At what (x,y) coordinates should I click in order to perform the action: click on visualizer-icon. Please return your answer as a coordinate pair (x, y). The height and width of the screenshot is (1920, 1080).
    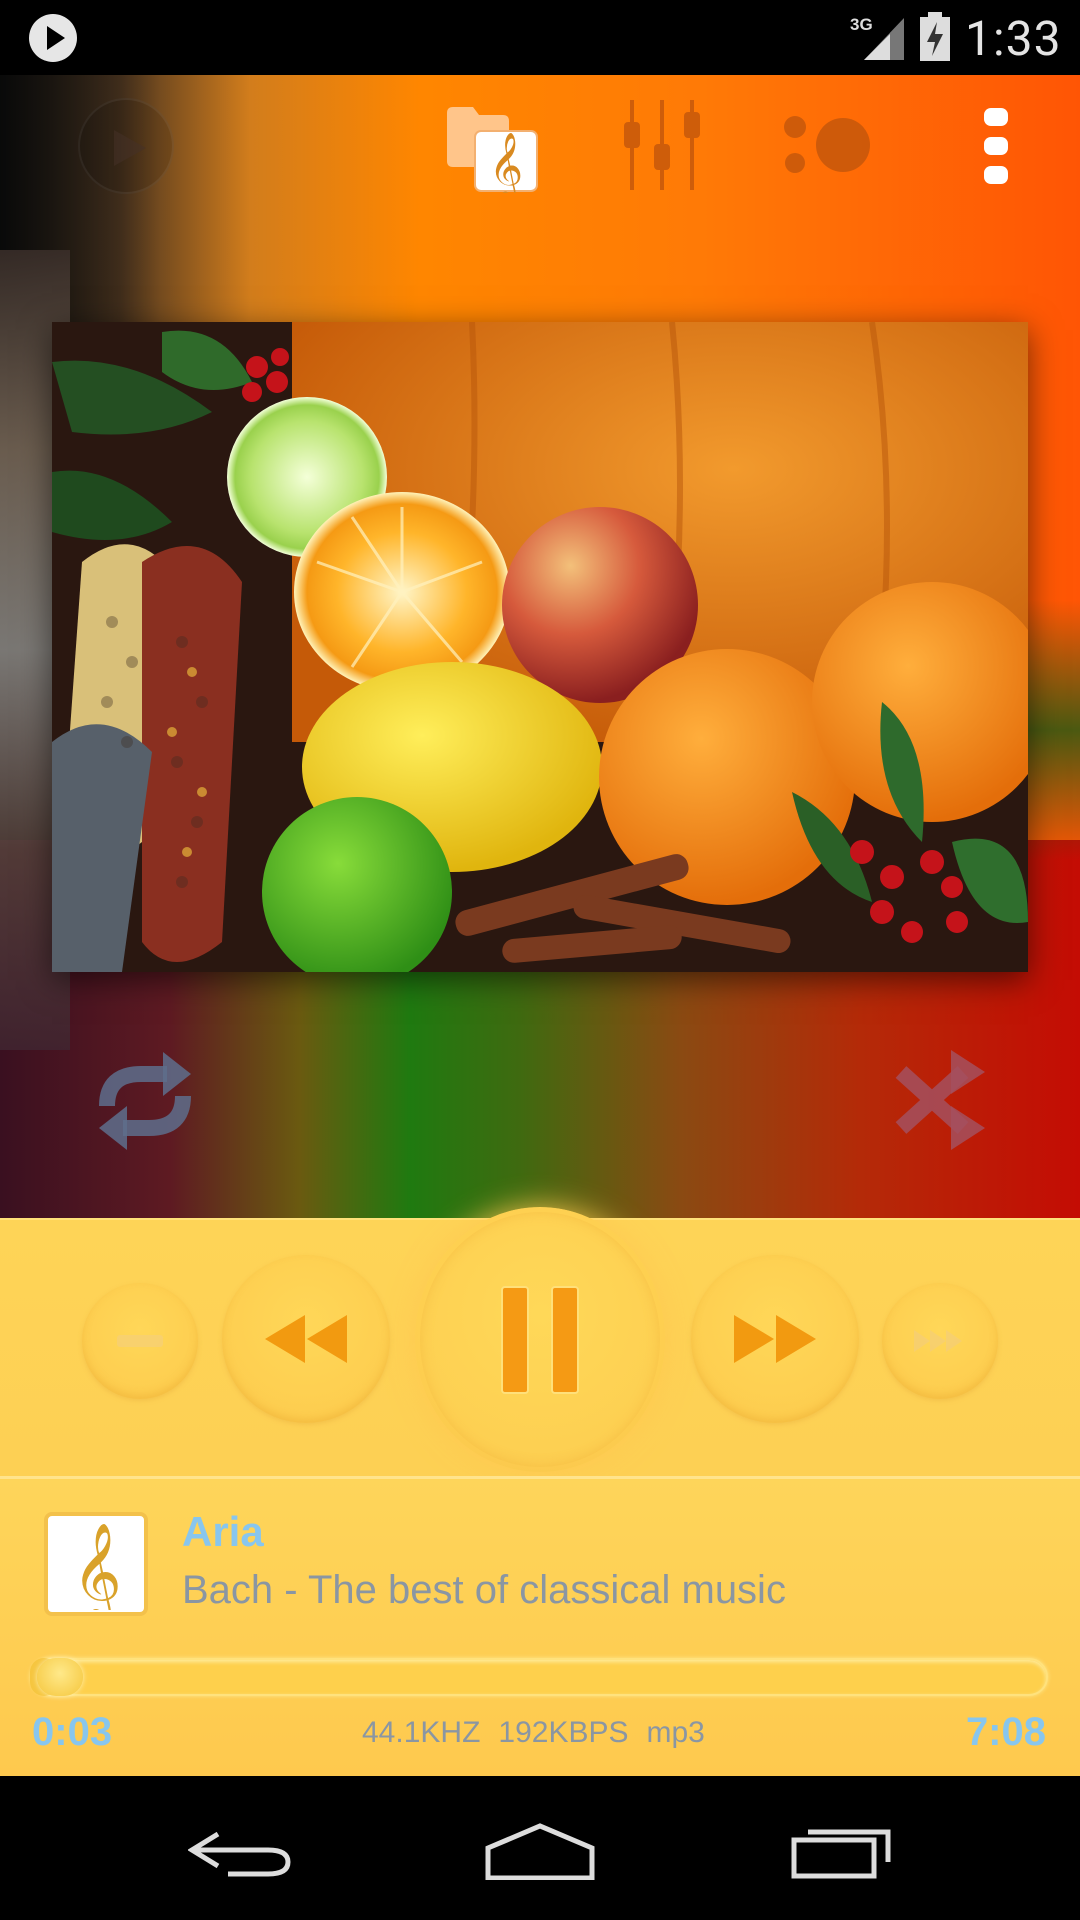
    Looking at the image, I should click on (830, 147).